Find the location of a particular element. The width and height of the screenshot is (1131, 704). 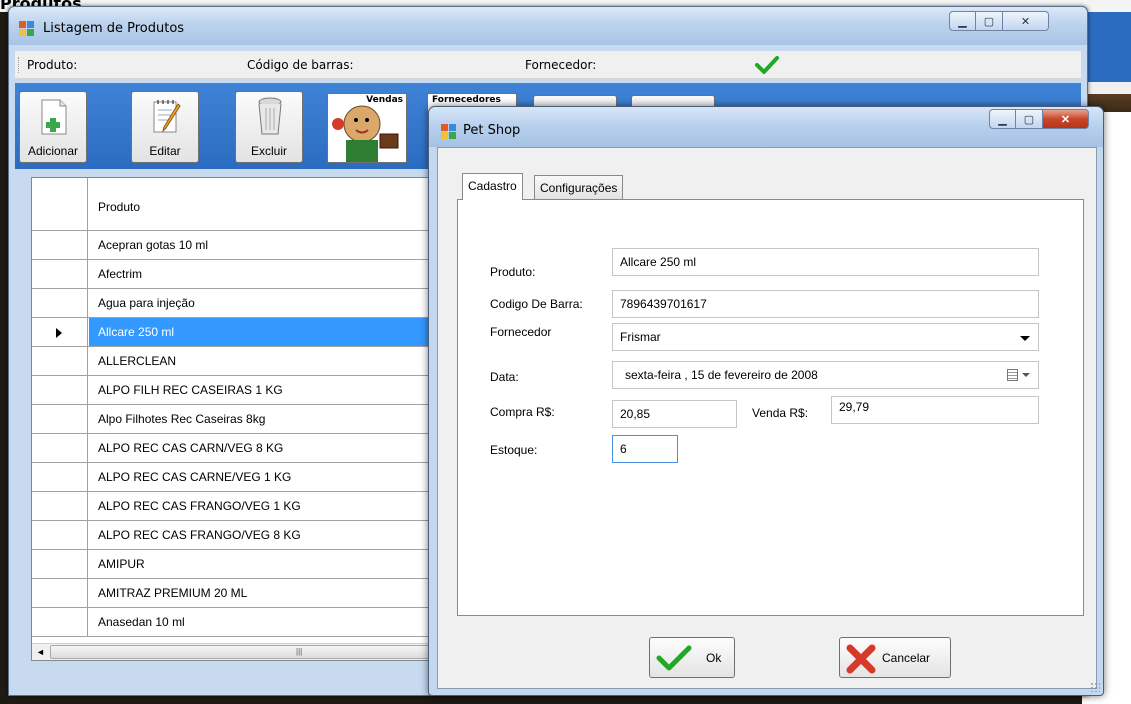

table-row: Acepran gotas 10 ml is located at coordinates (241, 245).